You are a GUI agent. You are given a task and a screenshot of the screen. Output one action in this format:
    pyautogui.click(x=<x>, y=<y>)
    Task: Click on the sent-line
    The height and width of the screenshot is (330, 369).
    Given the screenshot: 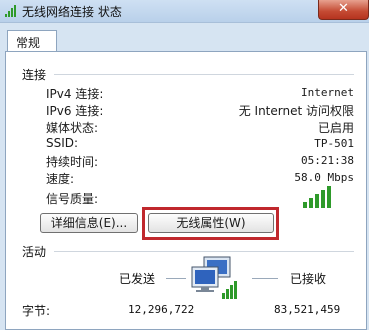 What is the action you would take?
    pyautogui.click(x=176, y=278)
    